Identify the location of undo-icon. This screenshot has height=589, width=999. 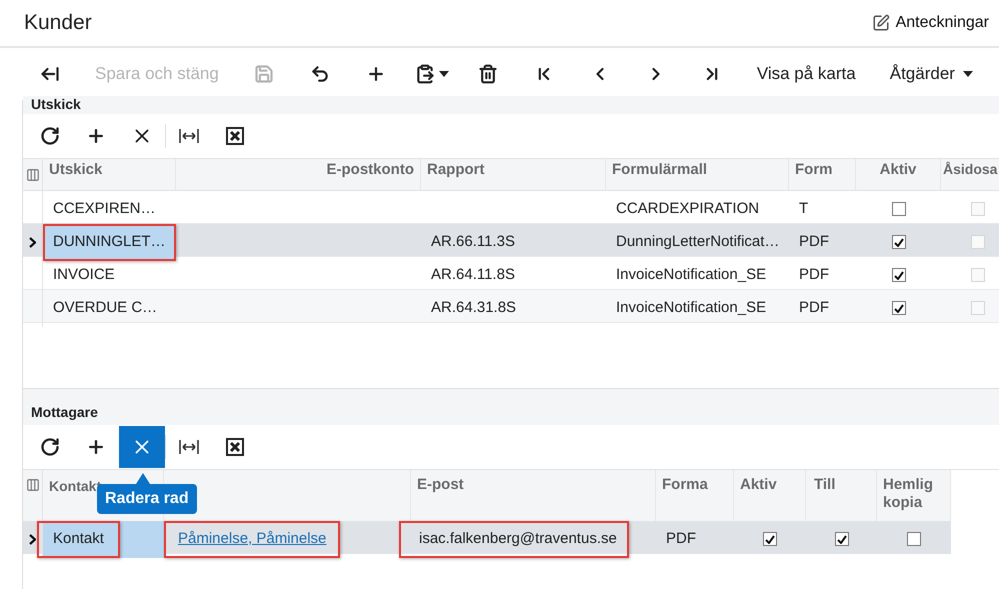
(320, 74).